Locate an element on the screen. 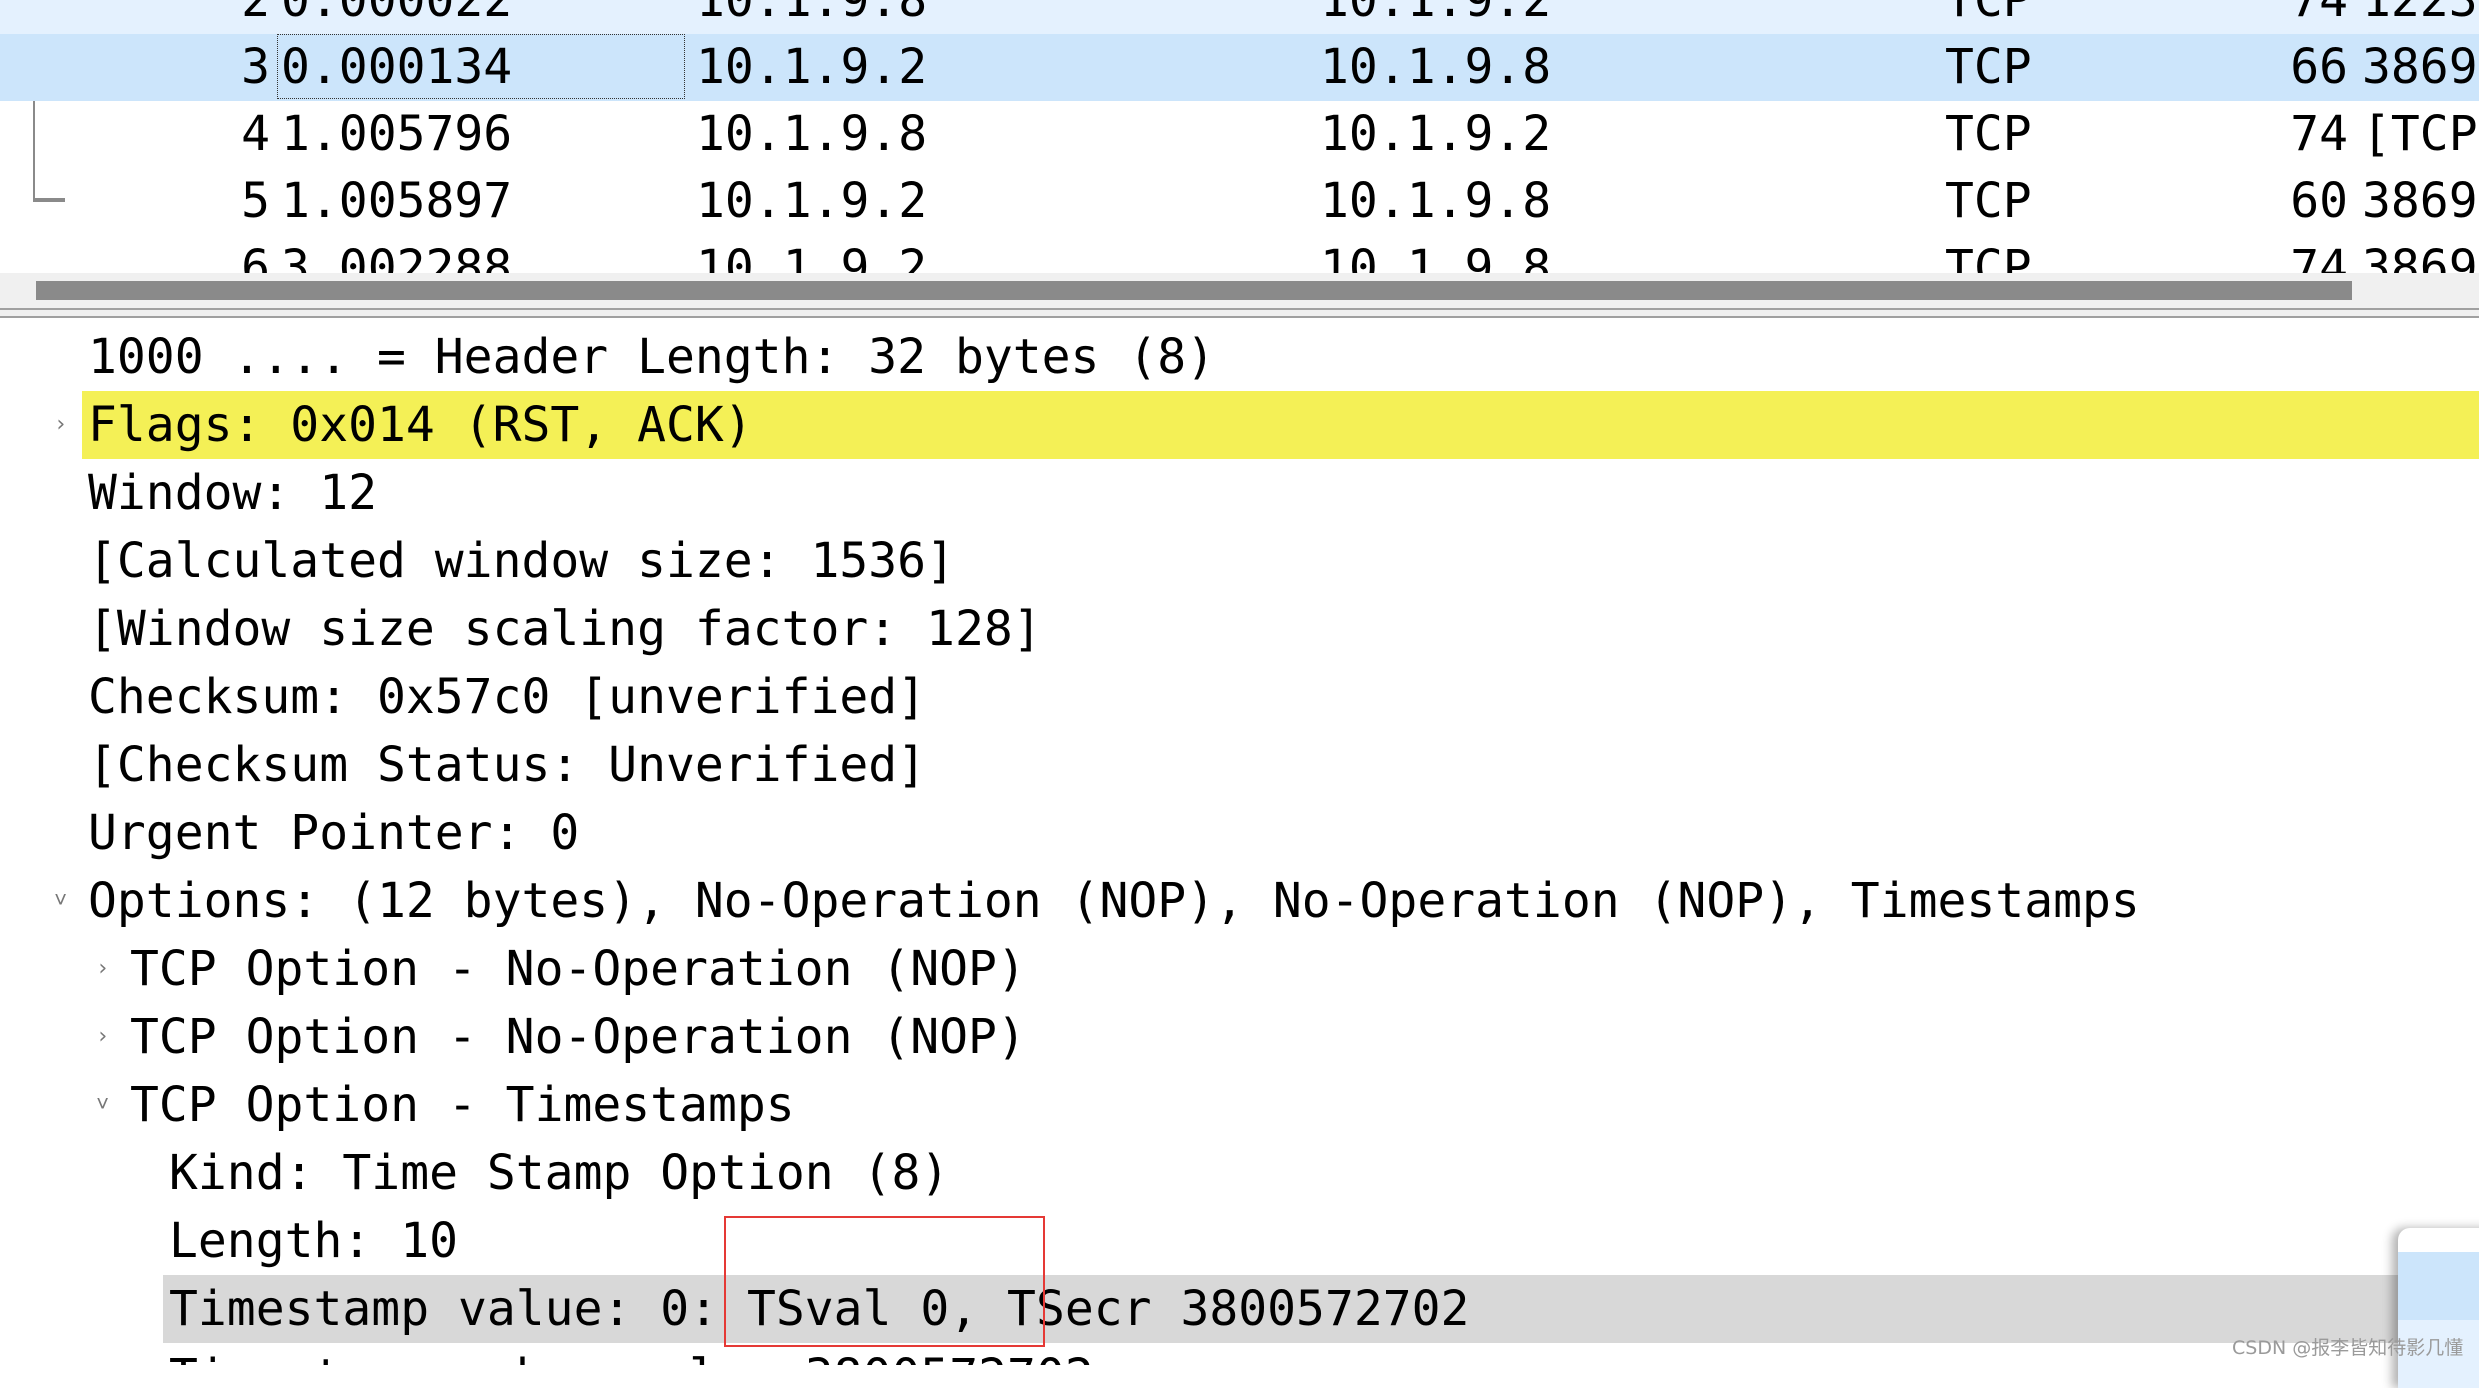  cell-no: 5 is located at coordinates (255, 201).